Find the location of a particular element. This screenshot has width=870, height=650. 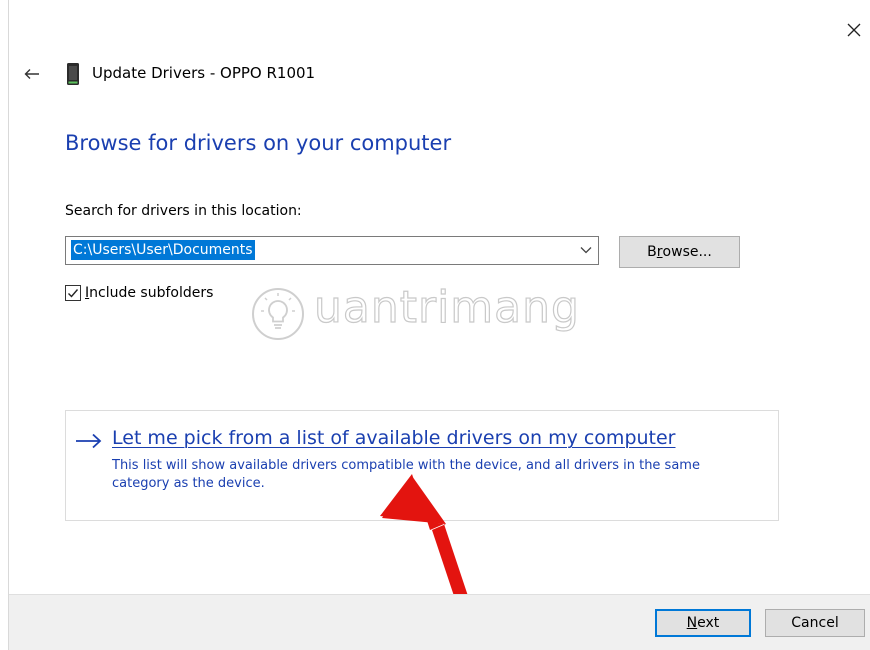

next-button: Next is located at coordinates (703, 623).